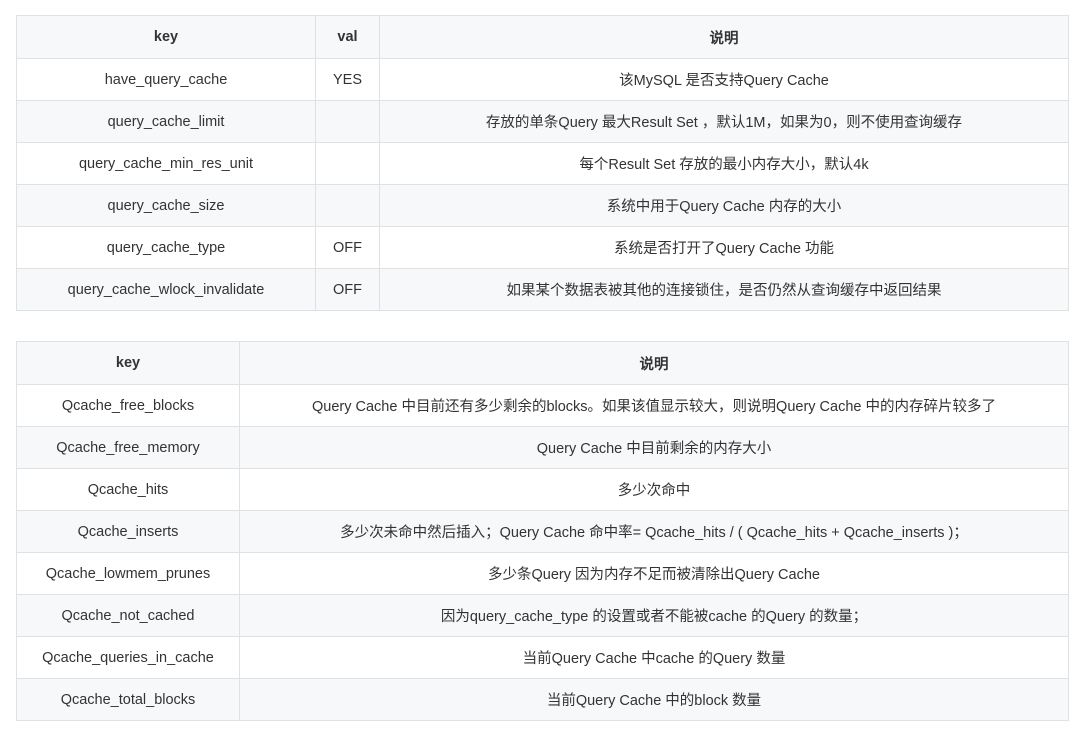 This screenshot has height=734, width=1080. Describe the element at coordinates (724, 205) in the screenshot. I see `cell-description: 系统中用于Query Cache 内存的大小` at that location.